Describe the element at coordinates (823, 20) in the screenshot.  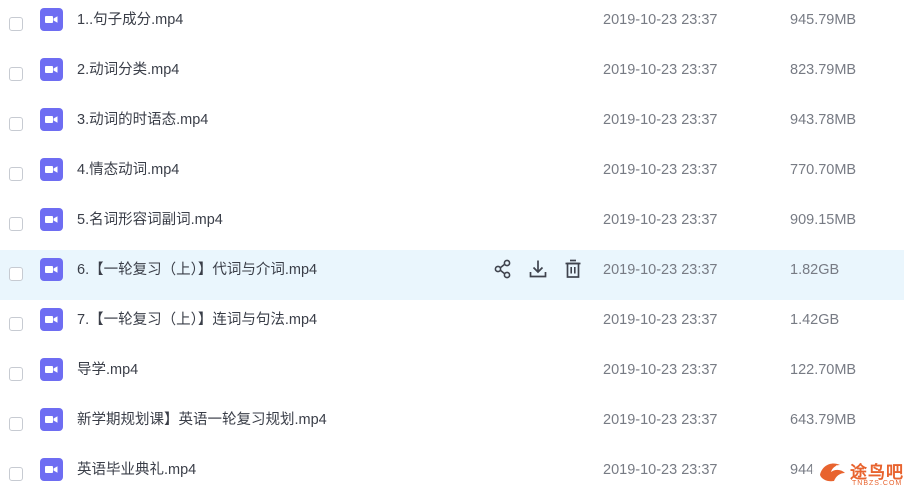
I see `file-size: 945.79MB` at that location.